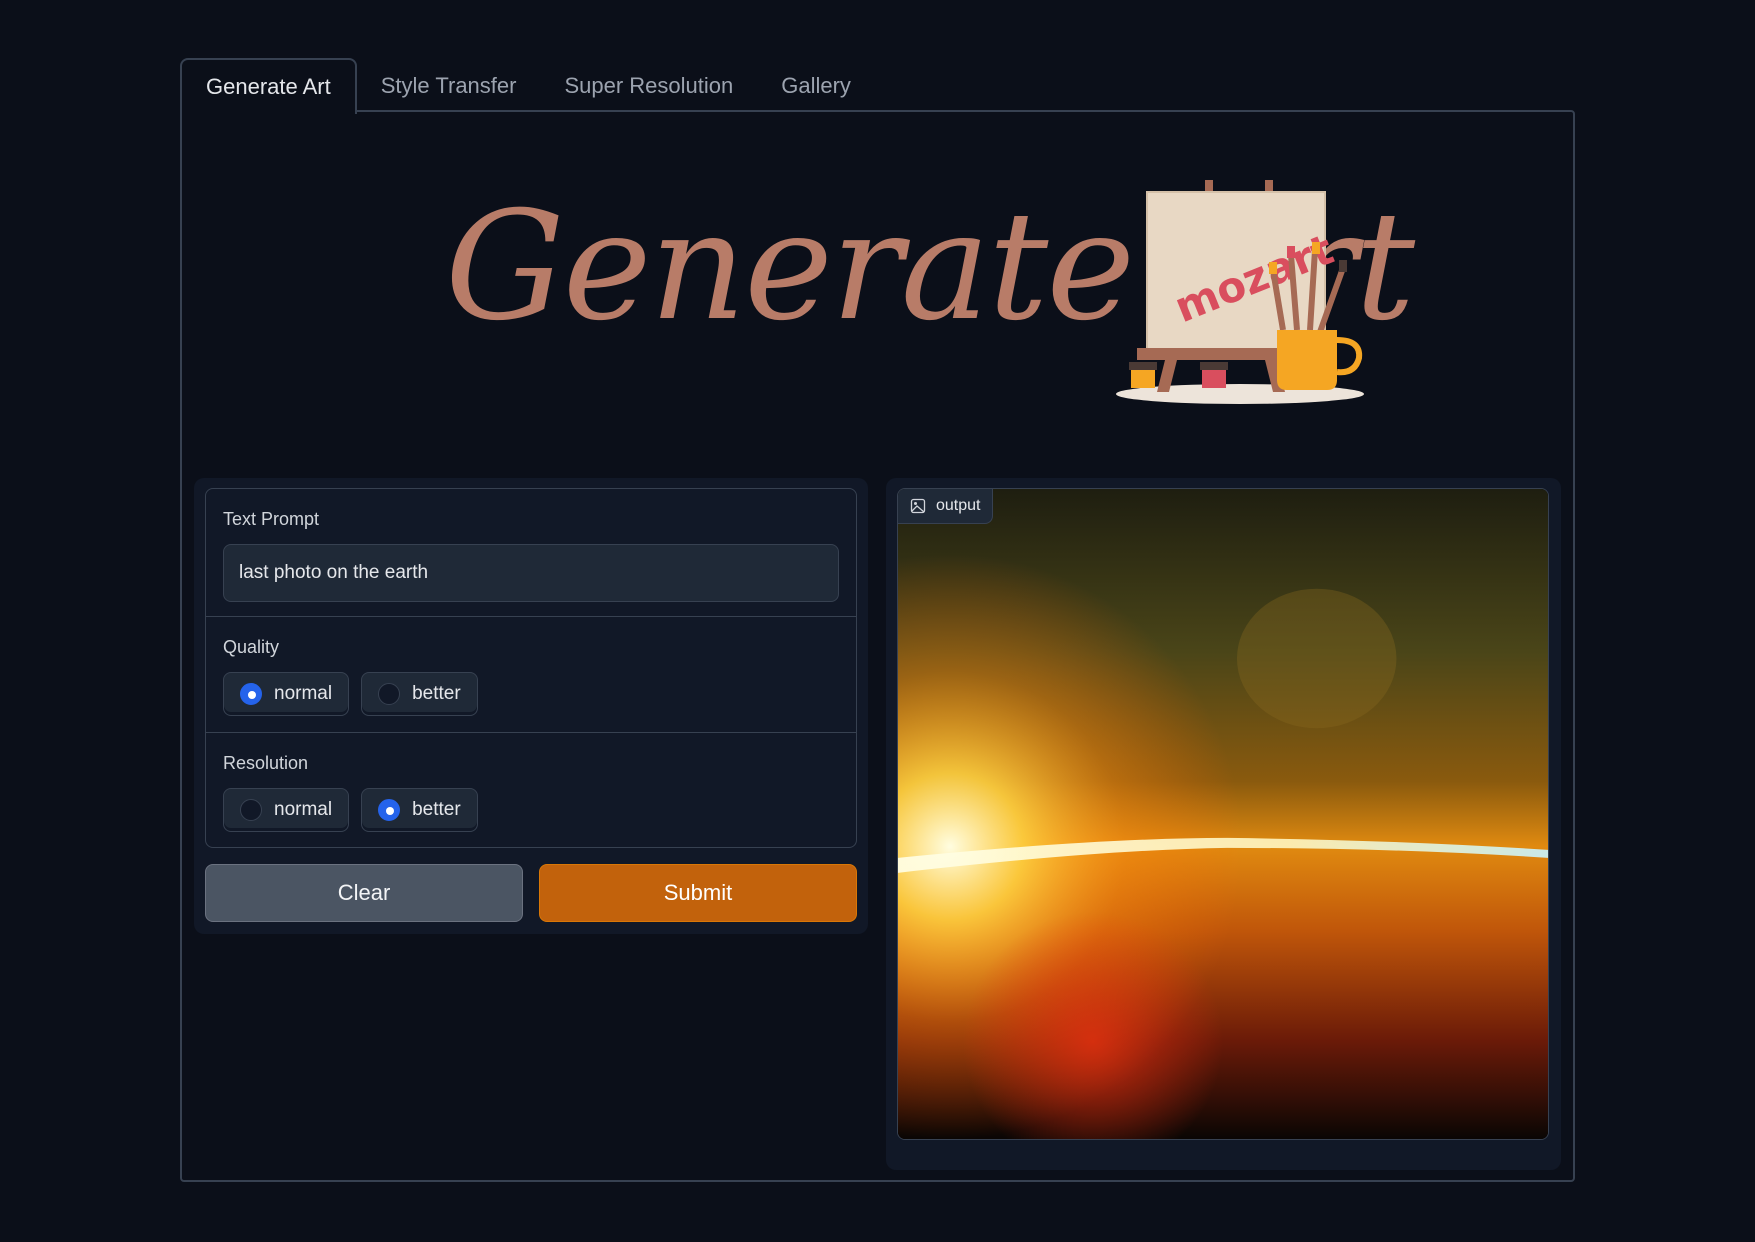  I want to click on text-prompt-field: Text Prompt, so click(531, 553).